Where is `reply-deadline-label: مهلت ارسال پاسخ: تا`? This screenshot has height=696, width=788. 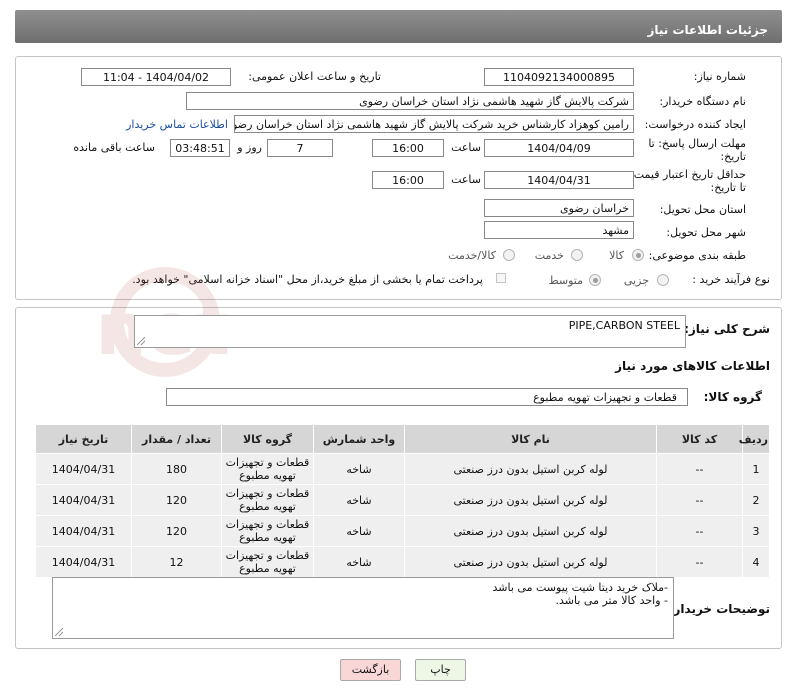 reply-deadline-label: مهلت ارسال پاسخ: تا is located at coordinates (697, 143).